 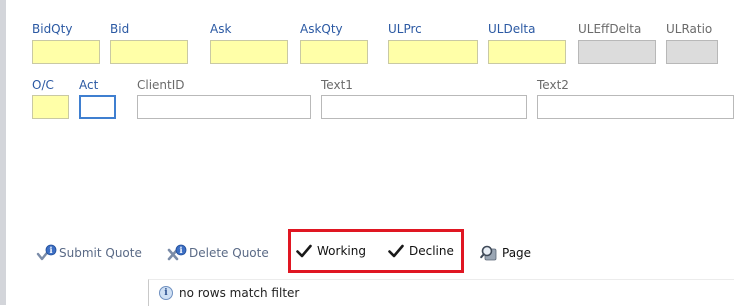 What do you see at coordinates (52, 29) in the screenshot?
I see `label-bidqty: BidQty` at bounding box center [52, 29].